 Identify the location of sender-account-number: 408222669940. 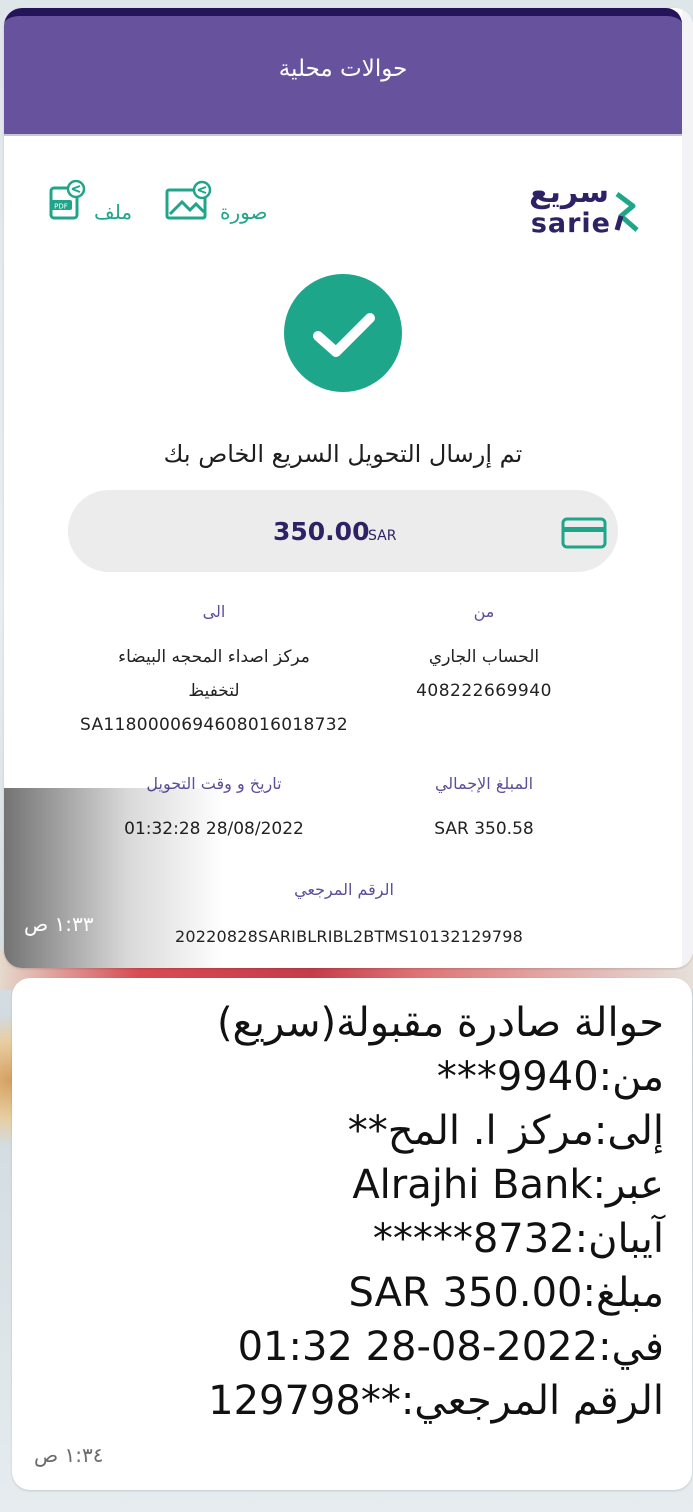
(484, 691).